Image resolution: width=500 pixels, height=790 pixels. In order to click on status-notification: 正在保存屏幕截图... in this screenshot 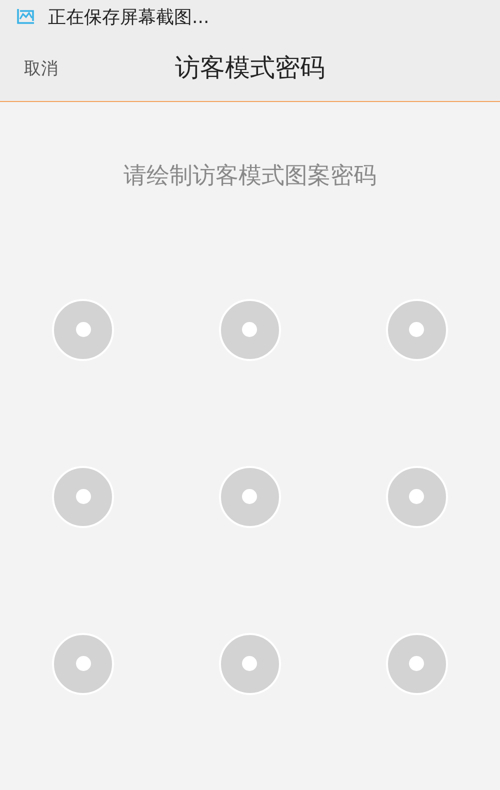, I will do `click(129, 17)`.